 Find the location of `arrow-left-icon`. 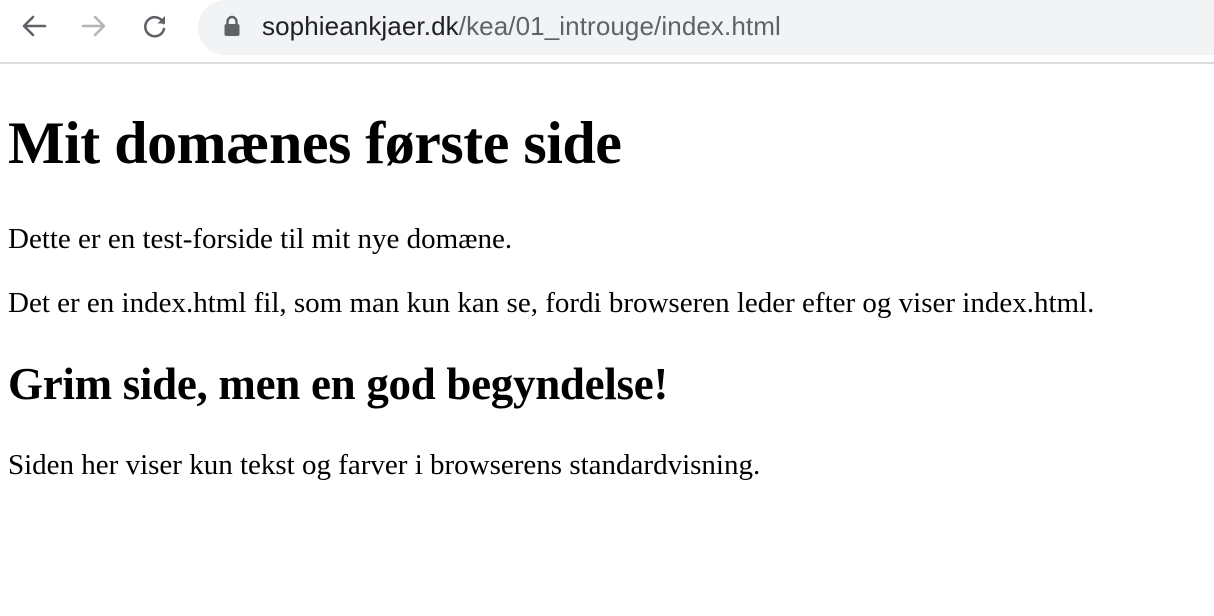

arrow-left-icon is located at coordinates (34, 26).